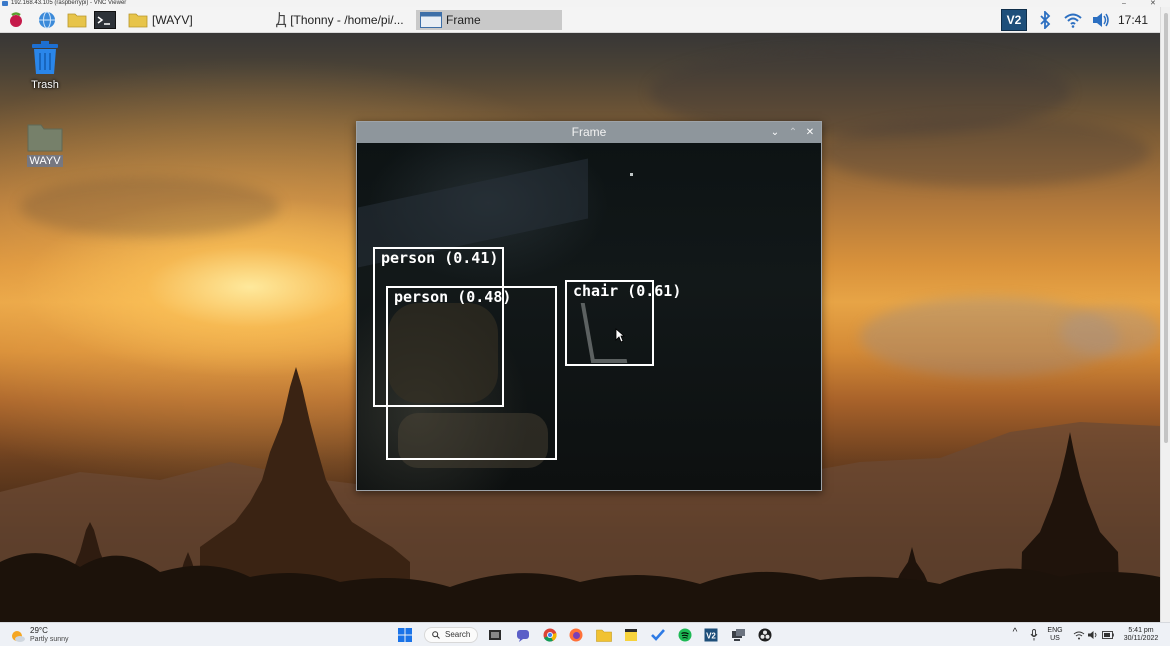 This screenshot has width=1170, height=646. Describe the element at coordinates (1108, 635) in the screenshot. I see `battery-icon` at that location.